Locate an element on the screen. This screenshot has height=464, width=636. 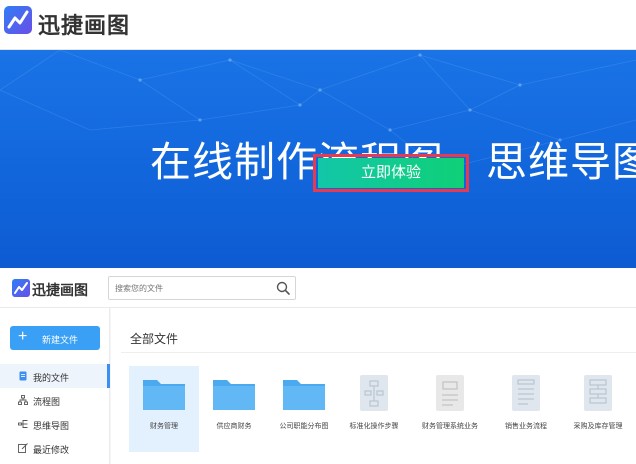
plus-icon: + is located at coordinates (23, 336).